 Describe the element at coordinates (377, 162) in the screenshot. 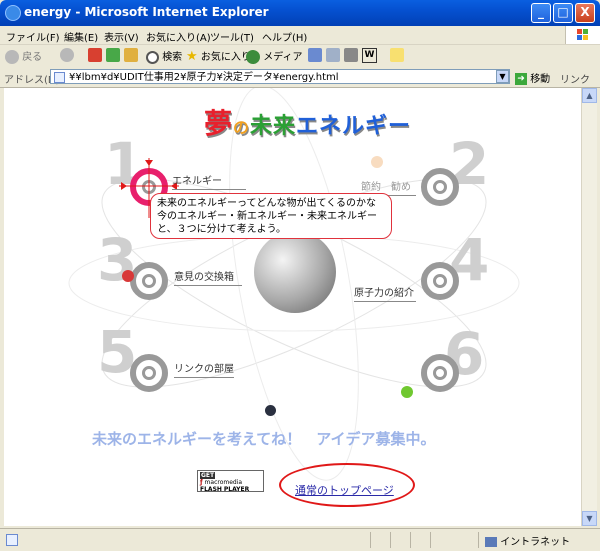

I see `planet-peach` at that location.